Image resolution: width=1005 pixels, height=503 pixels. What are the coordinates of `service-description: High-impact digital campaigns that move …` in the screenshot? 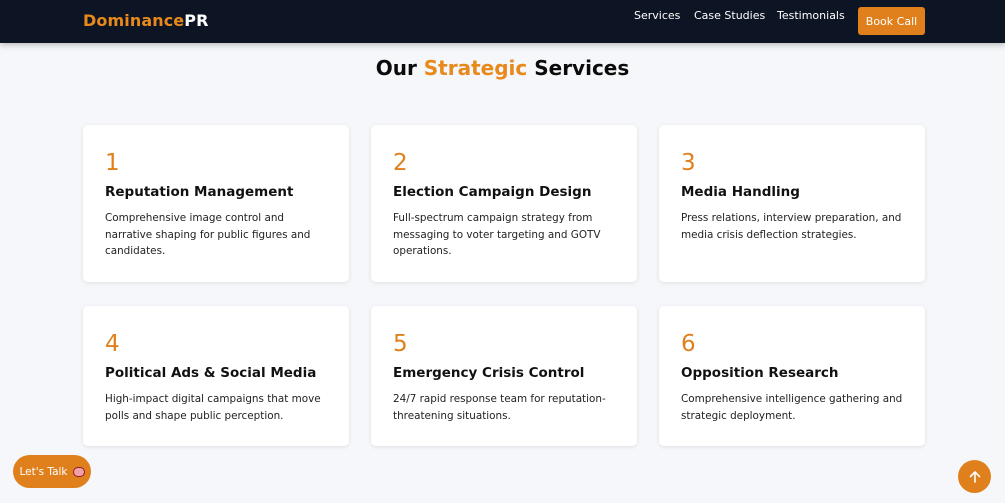 It's located at (213, 407).